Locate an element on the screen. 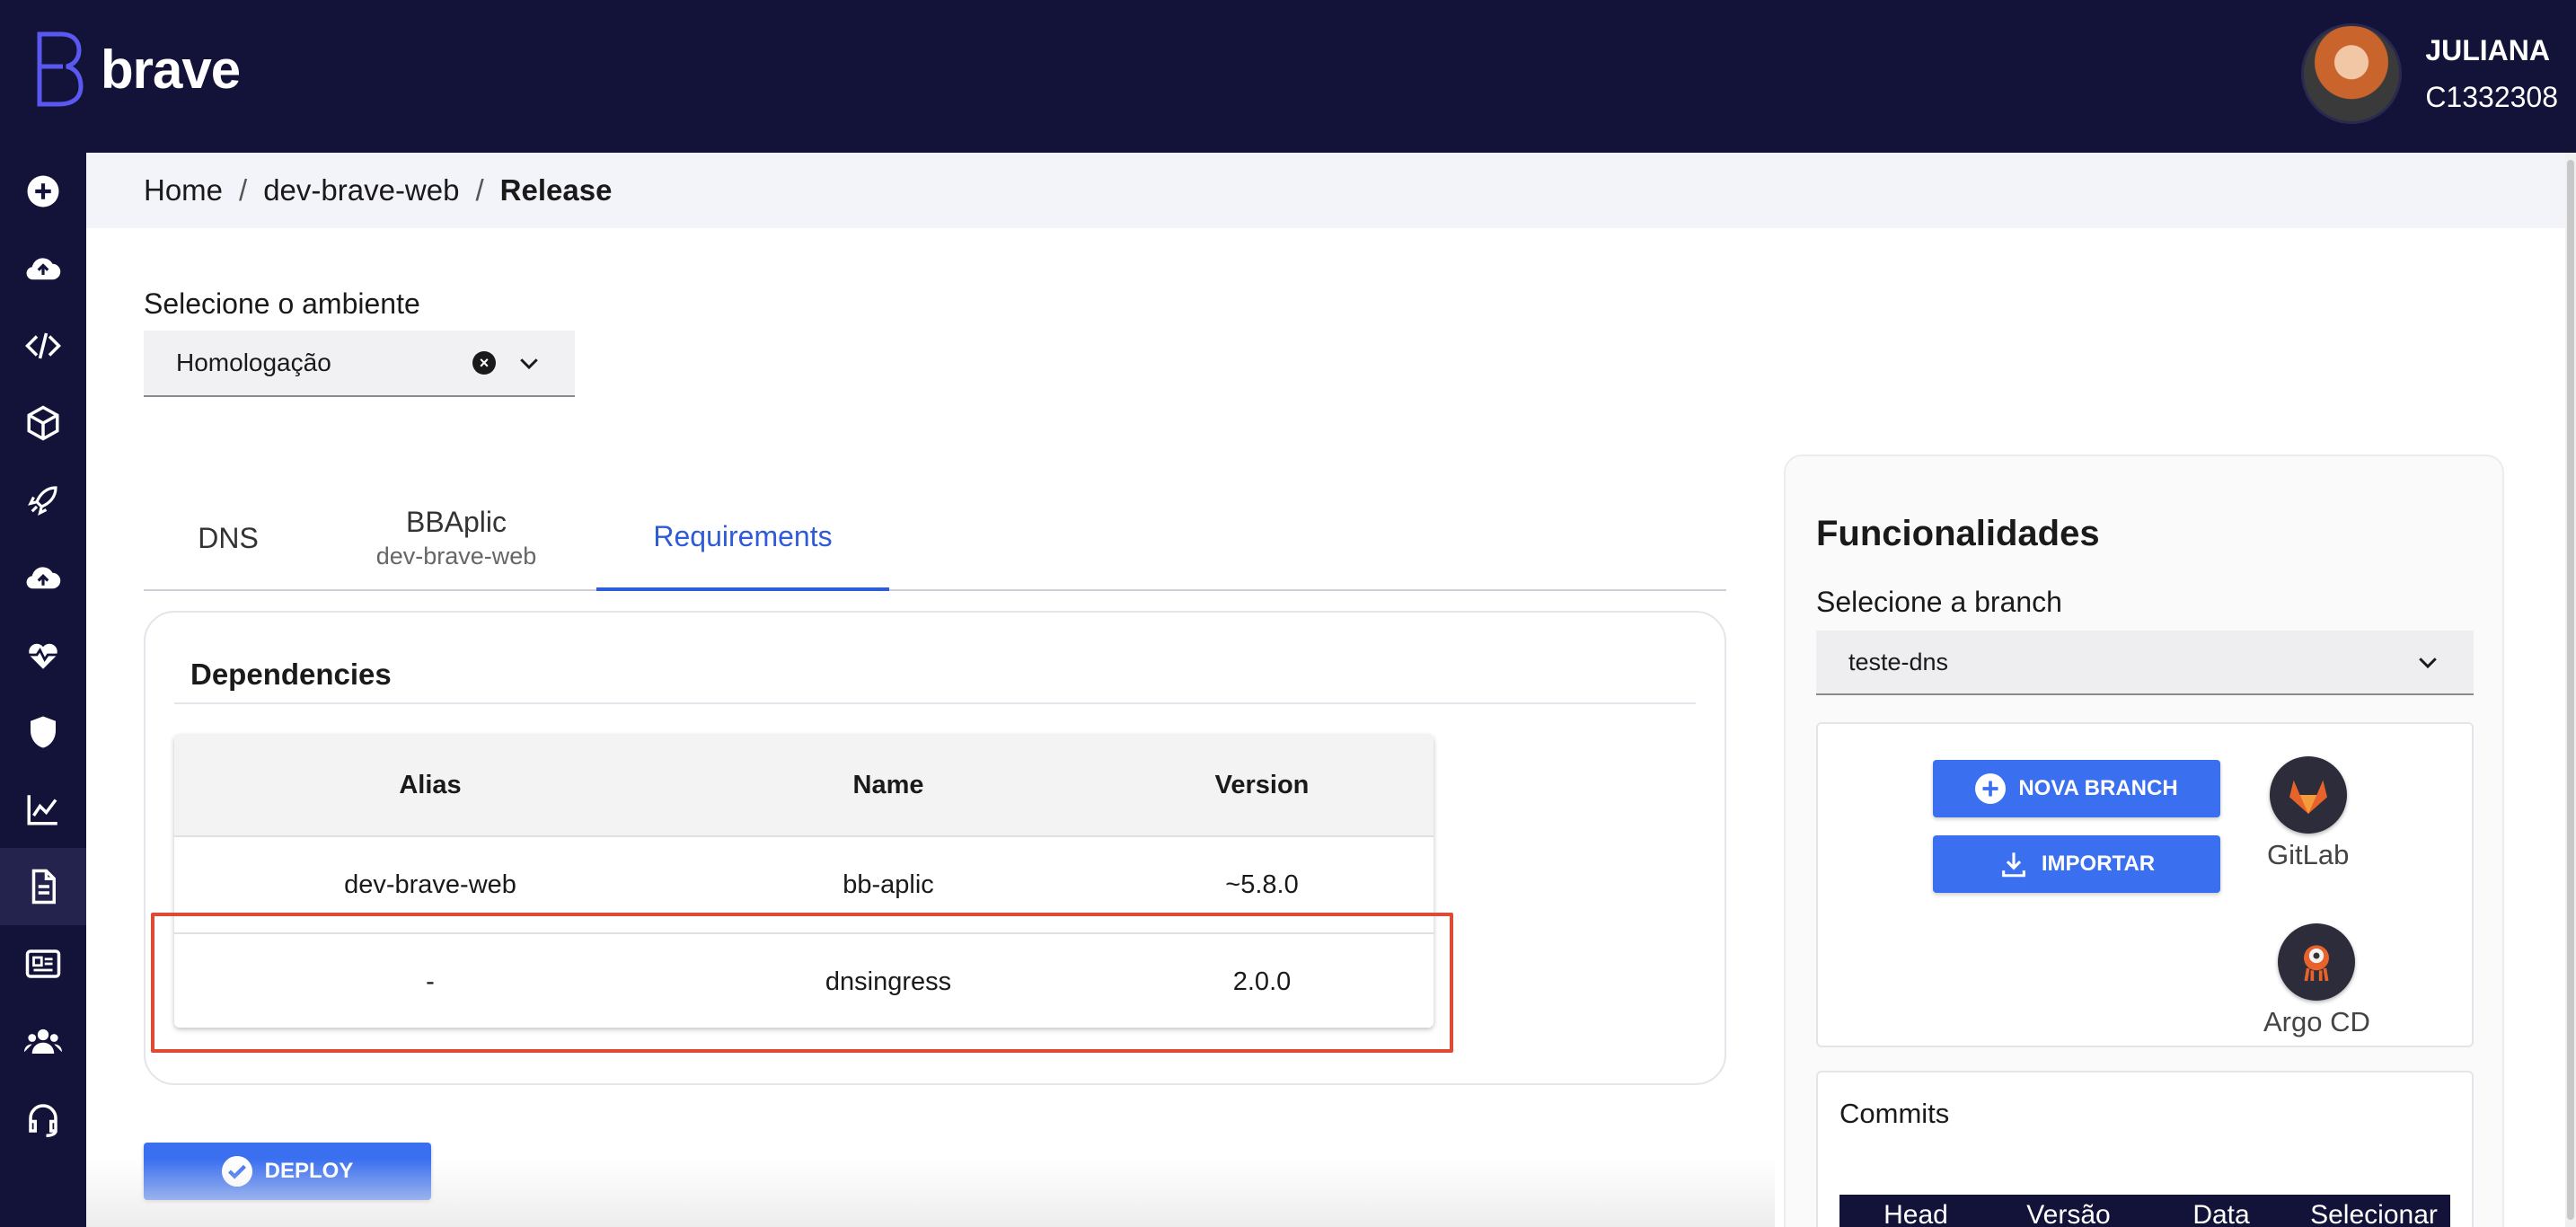 Image resolution: width=2576 pixels, height=1227 pixels. code-icon is located at coordinates (43, 345).